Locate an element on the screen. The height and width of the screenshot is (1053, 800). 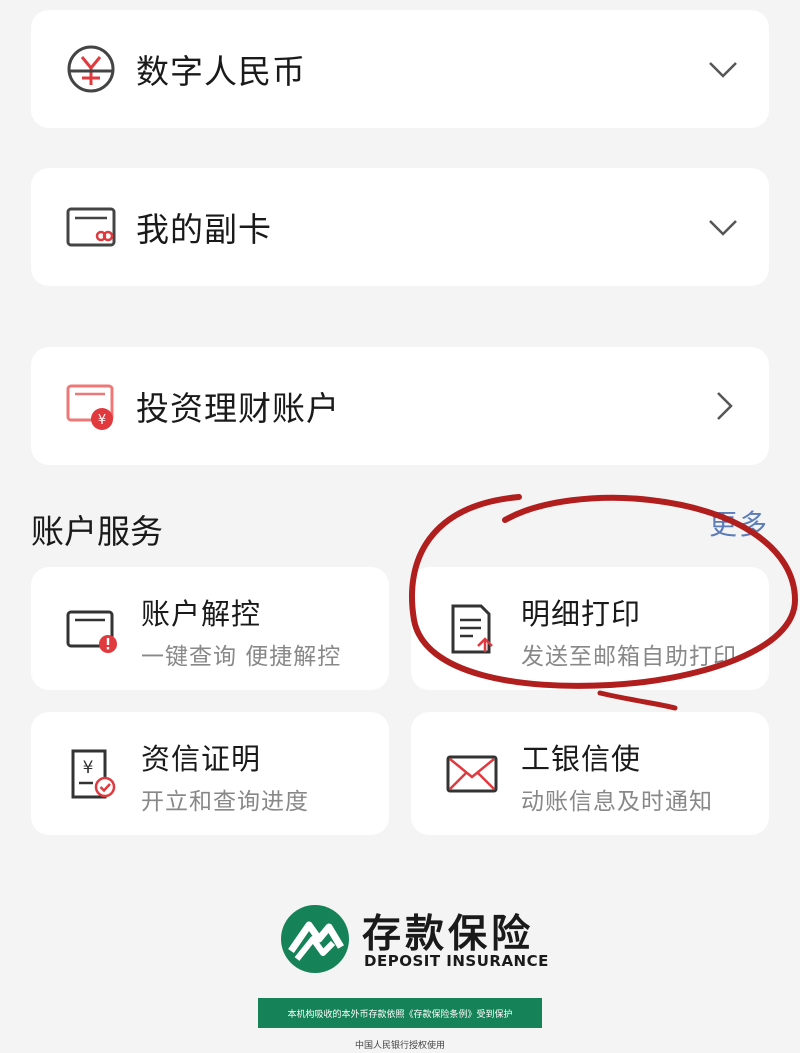
service-desc: 发送至邮箱自助打印 is located at coordinates (629, 657).